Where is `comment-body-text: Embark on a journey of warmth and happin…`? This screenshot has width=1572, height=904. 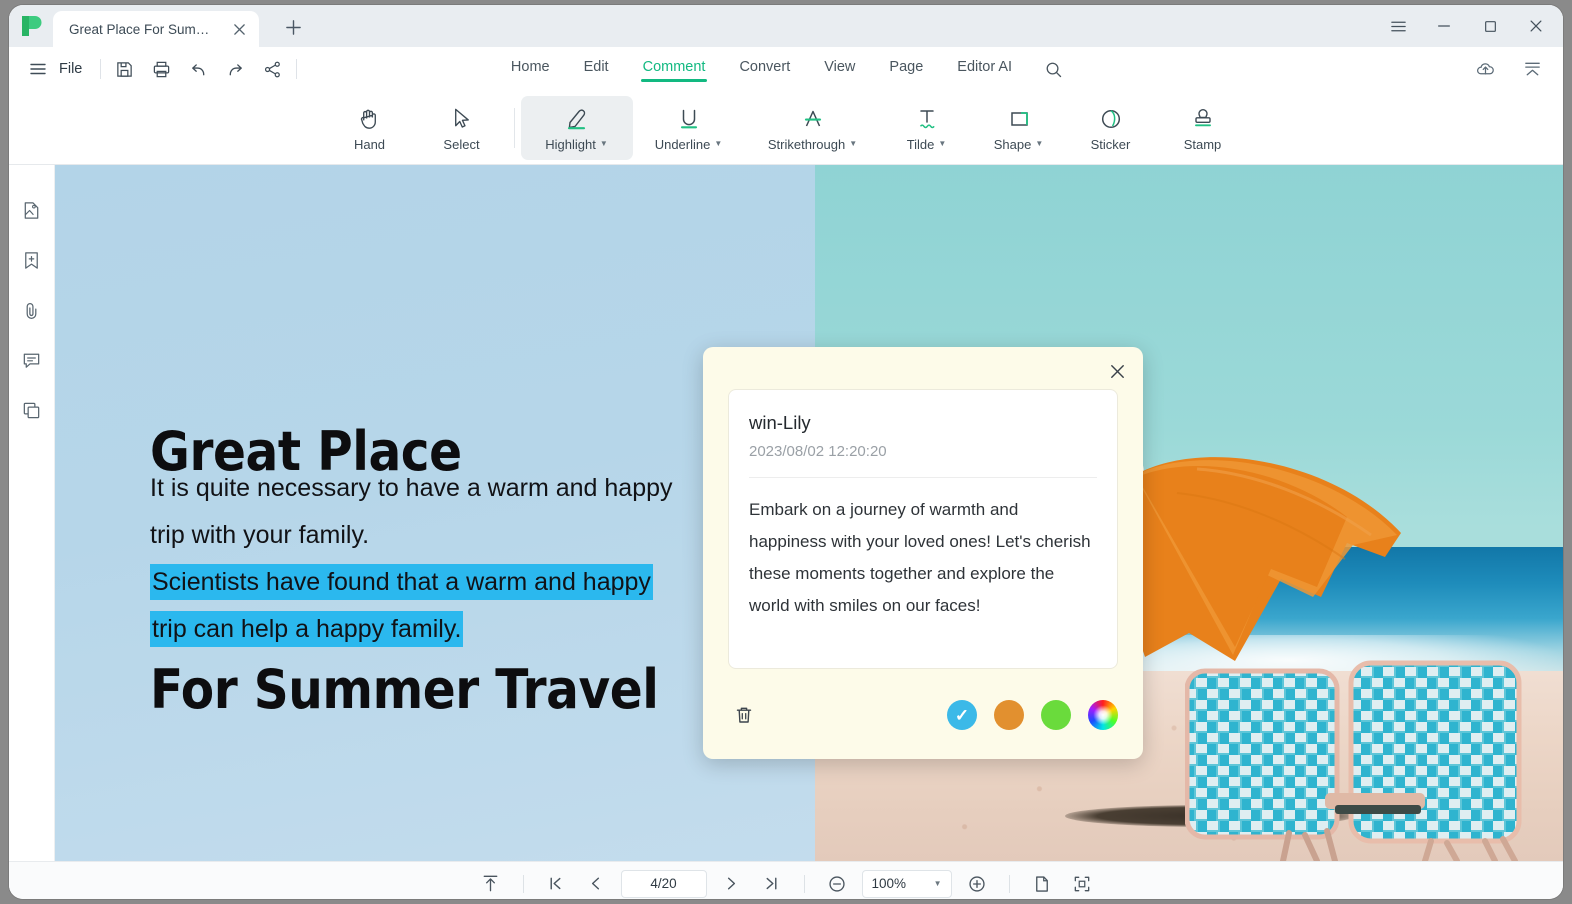
comment-body-text: Embark on a journey of warmth and happin… is located at coordinates (923, 558).